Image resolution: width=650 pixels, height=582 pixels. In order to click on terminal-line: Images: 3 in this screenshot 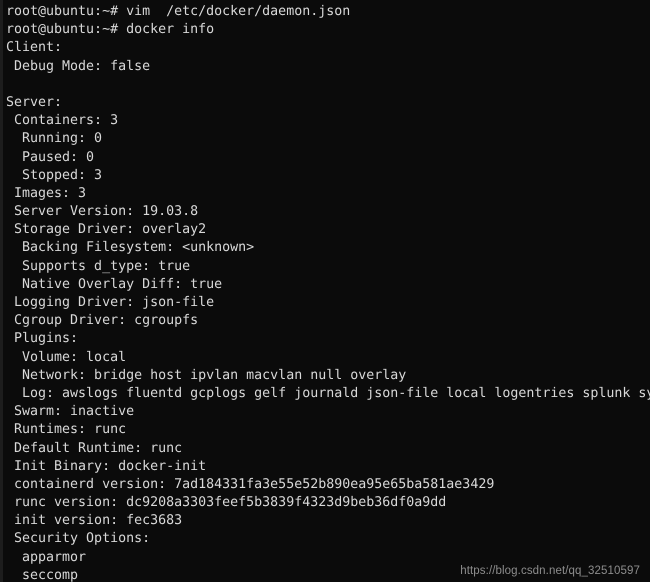, I will do `click(46, 193)`.